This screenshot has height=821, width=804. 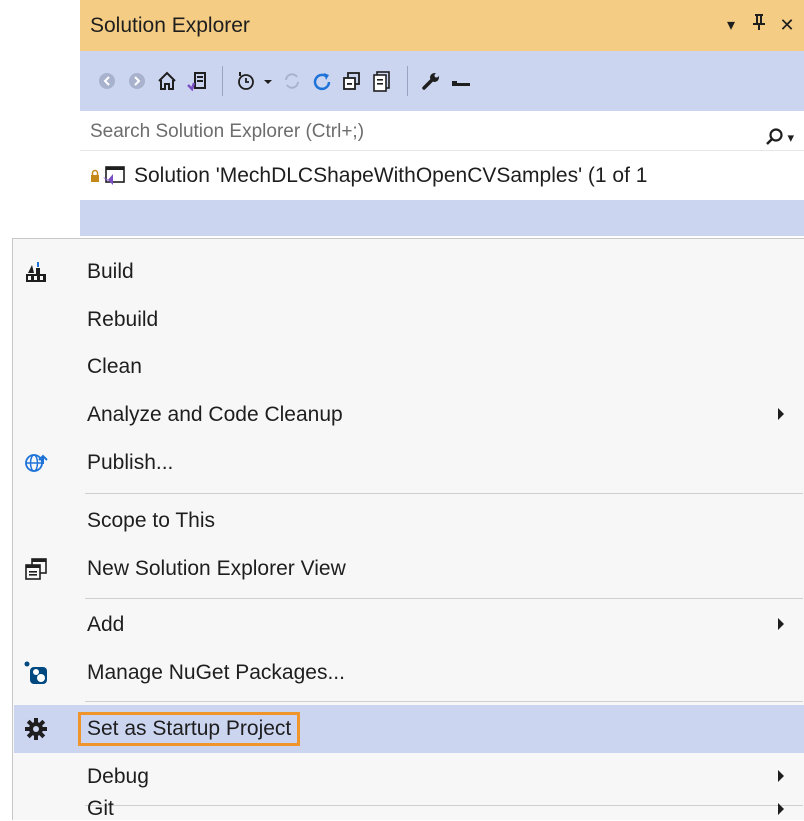 I want to click on forward-icon, so click(x=137, y=81).